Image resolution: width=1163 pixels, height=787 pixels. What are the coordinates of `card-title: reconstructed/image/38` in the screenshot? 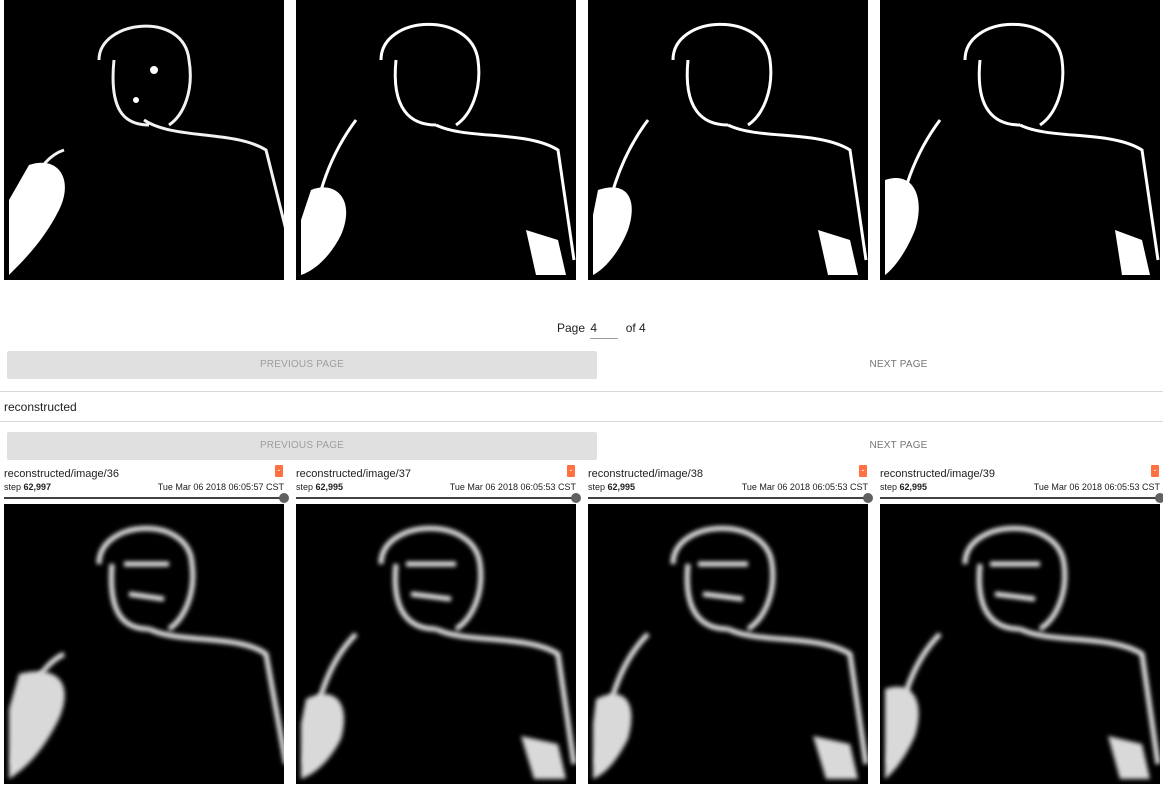 It's located at (645, 474).